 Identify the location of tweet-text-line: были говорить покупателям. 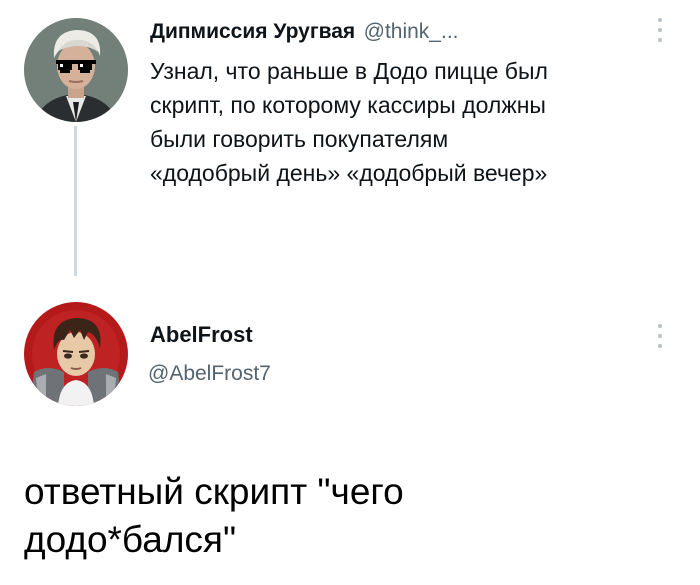
(299, 139).